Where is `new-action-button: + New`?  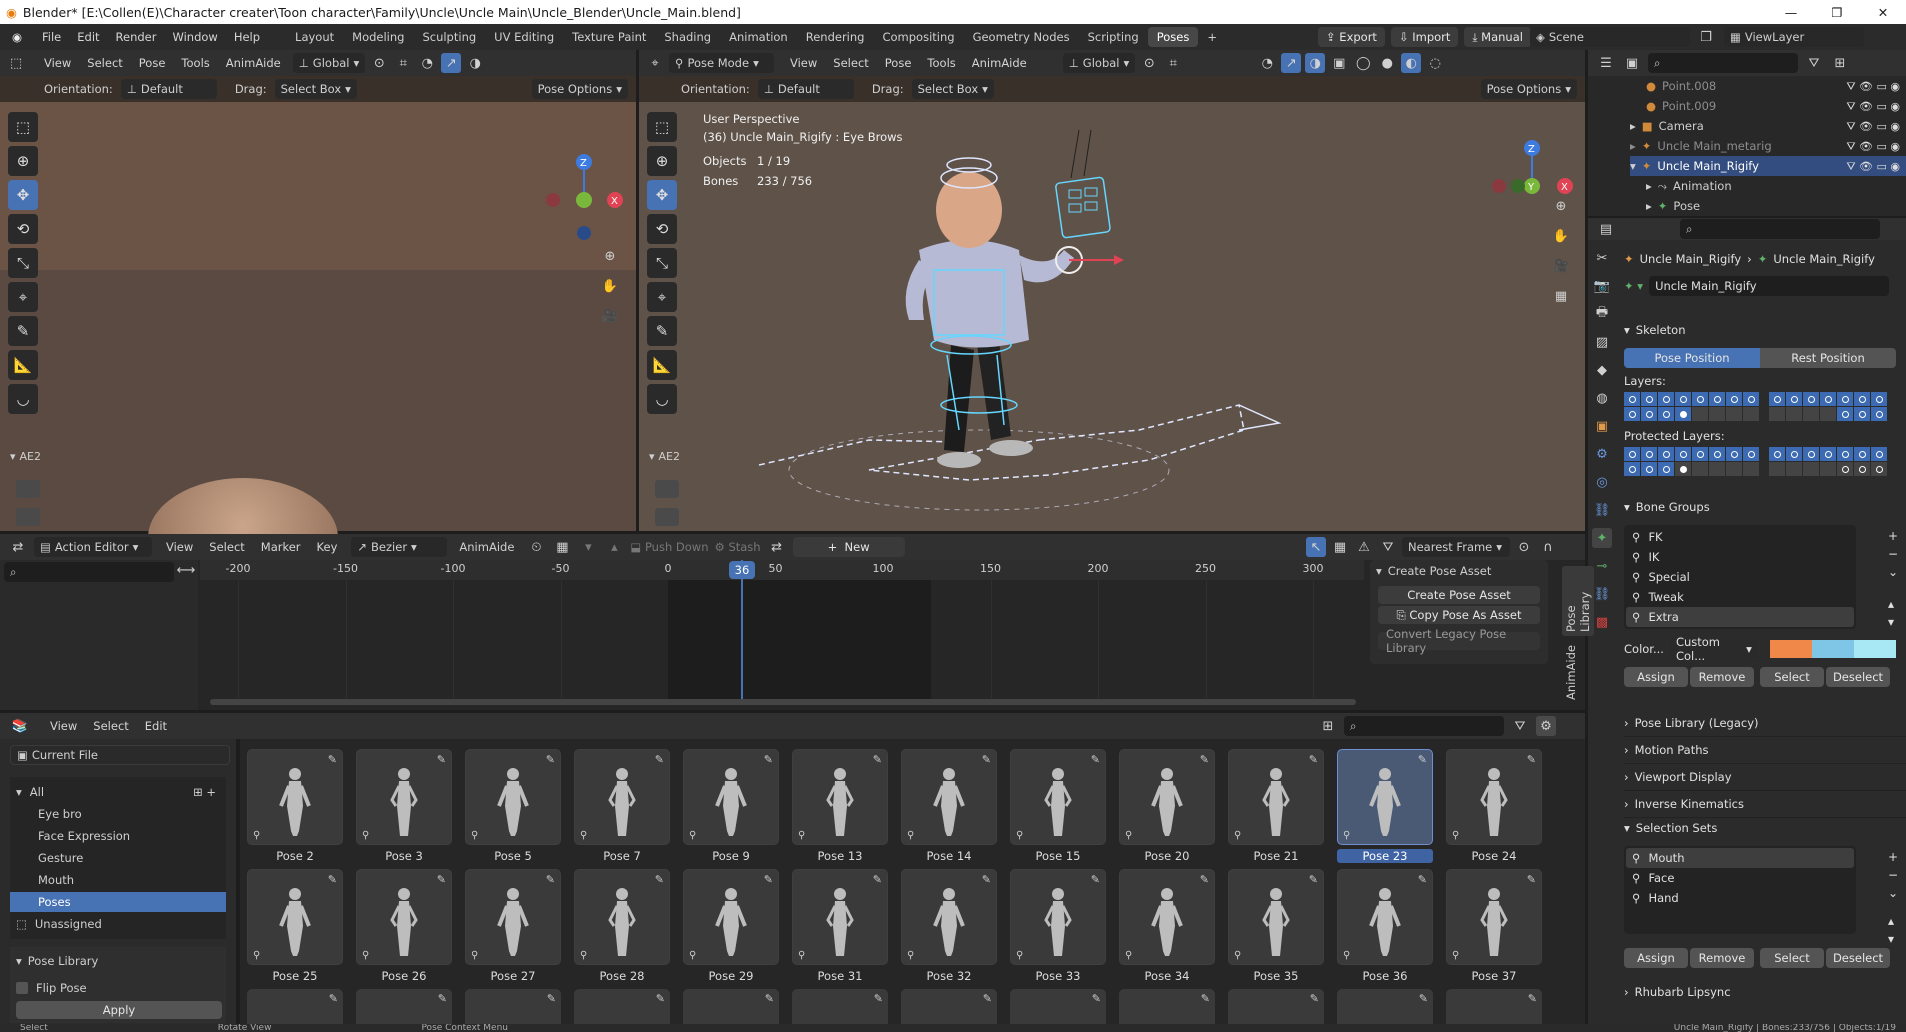 new-action-button: + New is located at coordinates (848, 547).